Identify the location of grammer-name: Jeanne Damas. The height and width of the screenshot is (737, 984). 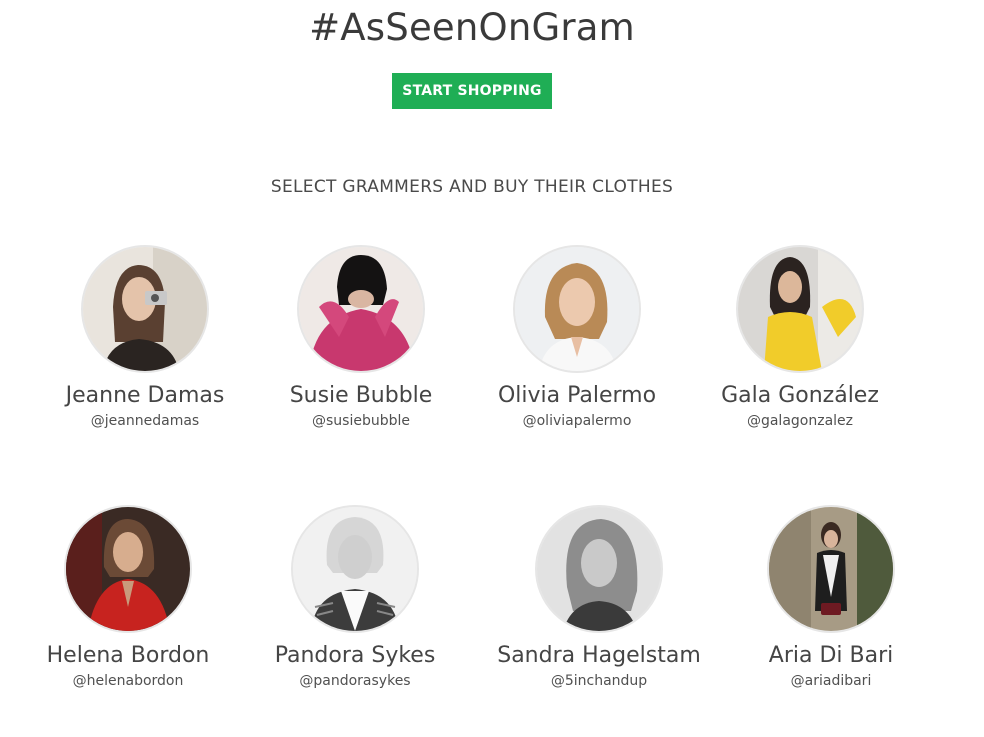
(145, 395).